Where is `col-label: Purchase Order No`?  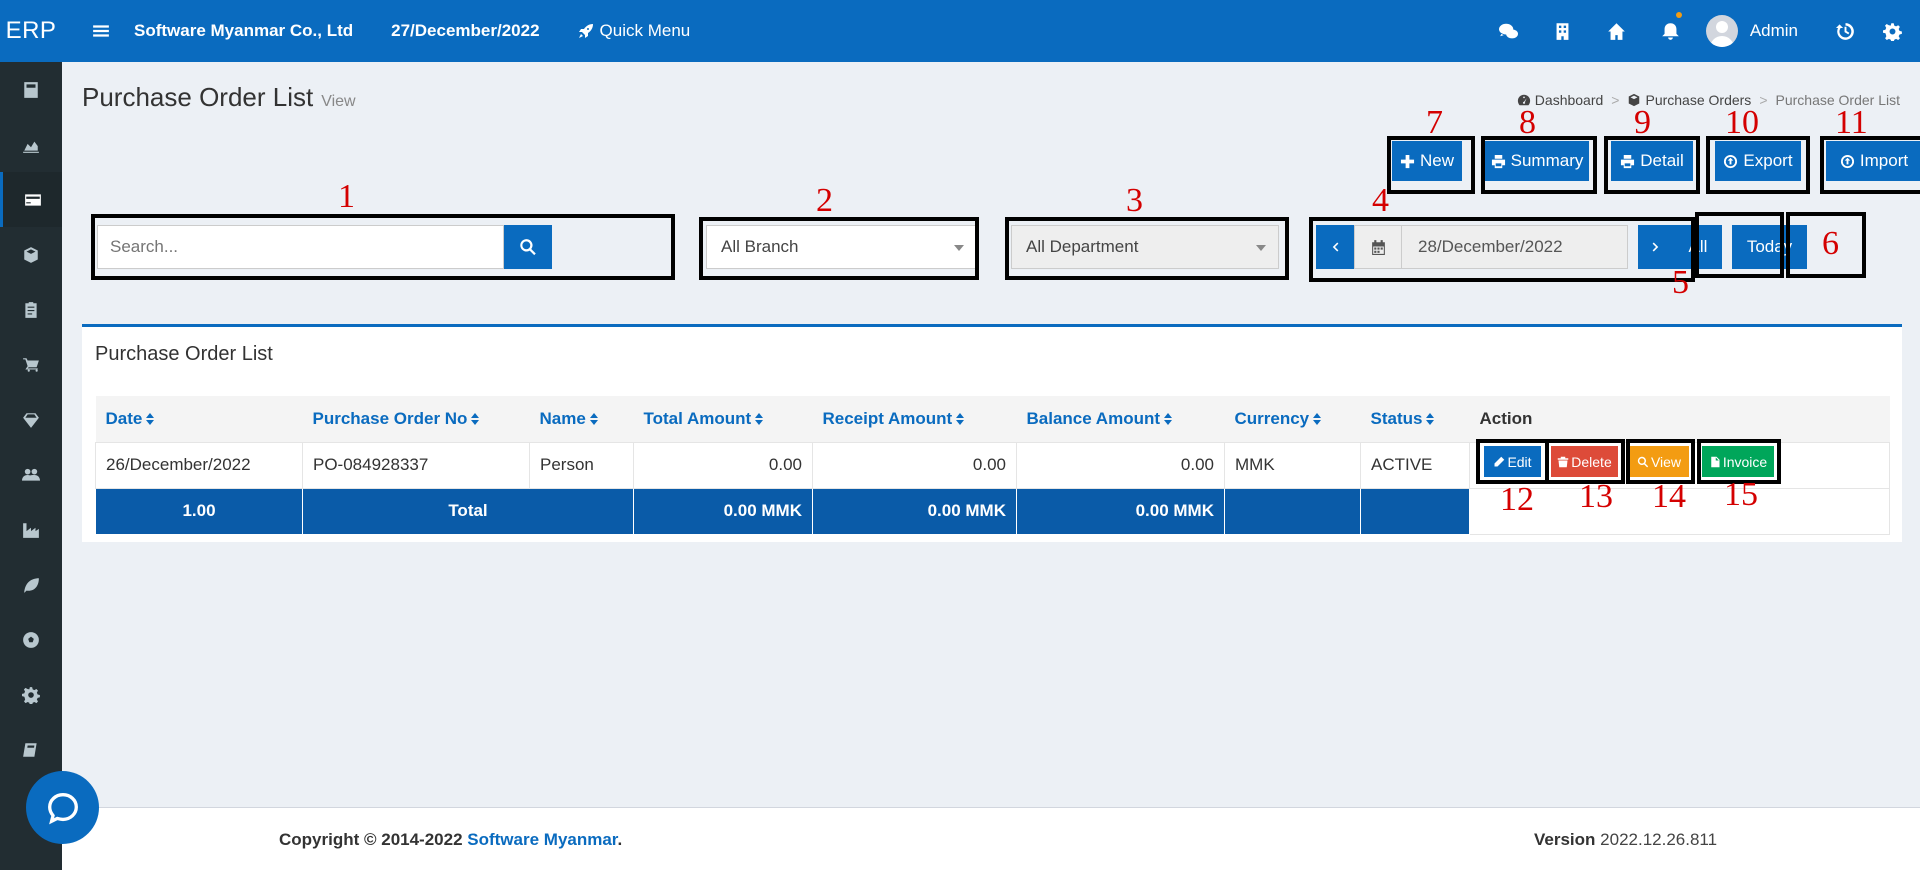 col-label: Purchase Order No is located at coordinates (390, 418).